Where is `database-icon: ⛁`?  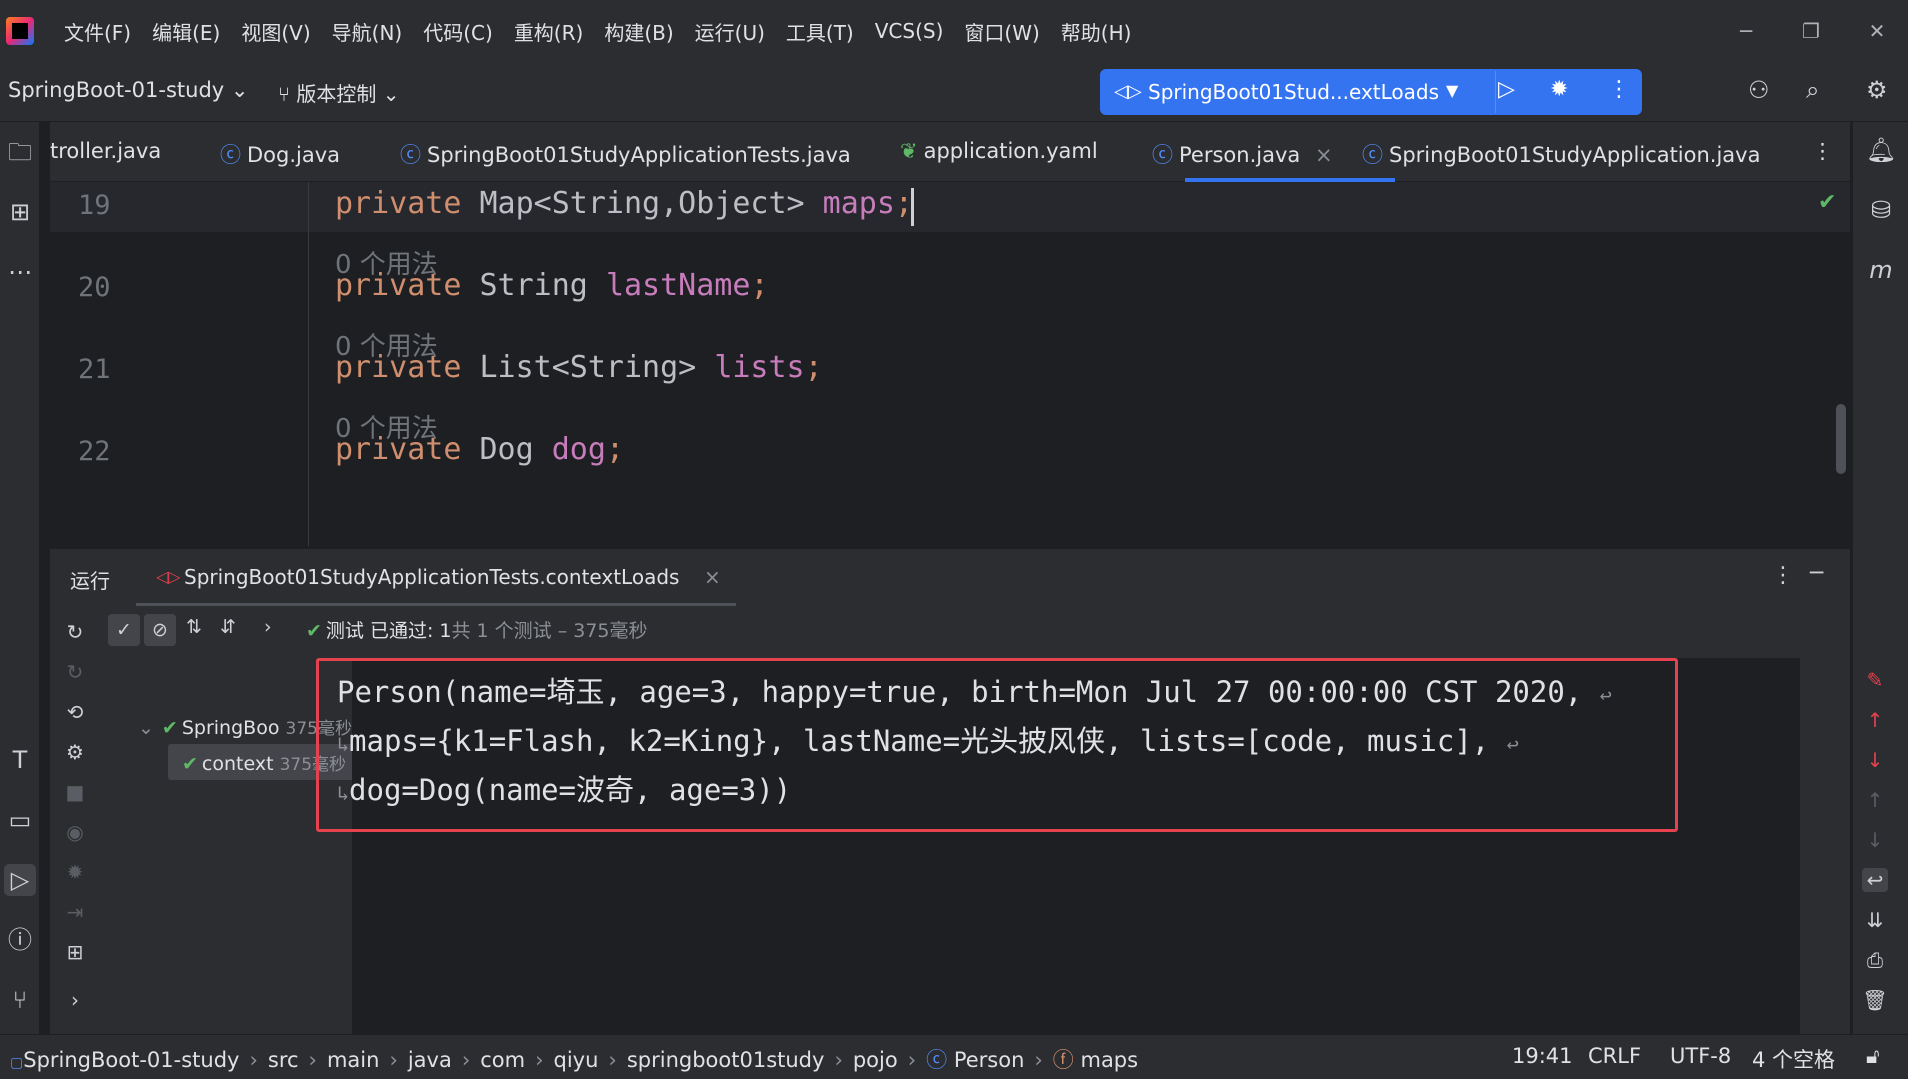 database-icon: ⛁ is located at coordinates (1881, 210).